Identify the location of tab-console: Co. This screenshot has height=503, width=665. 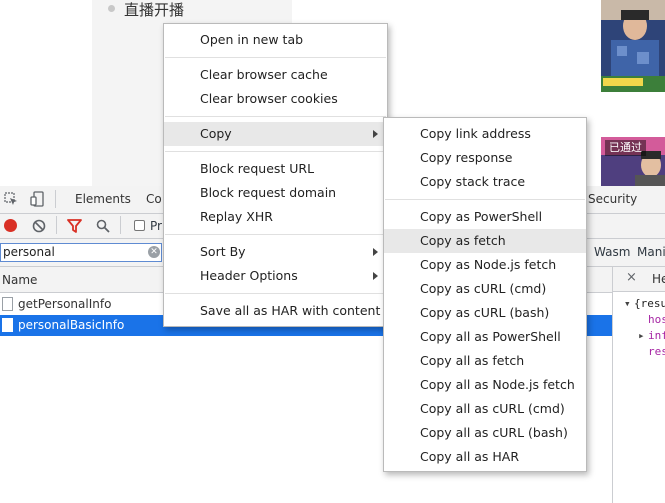
(154, 199).